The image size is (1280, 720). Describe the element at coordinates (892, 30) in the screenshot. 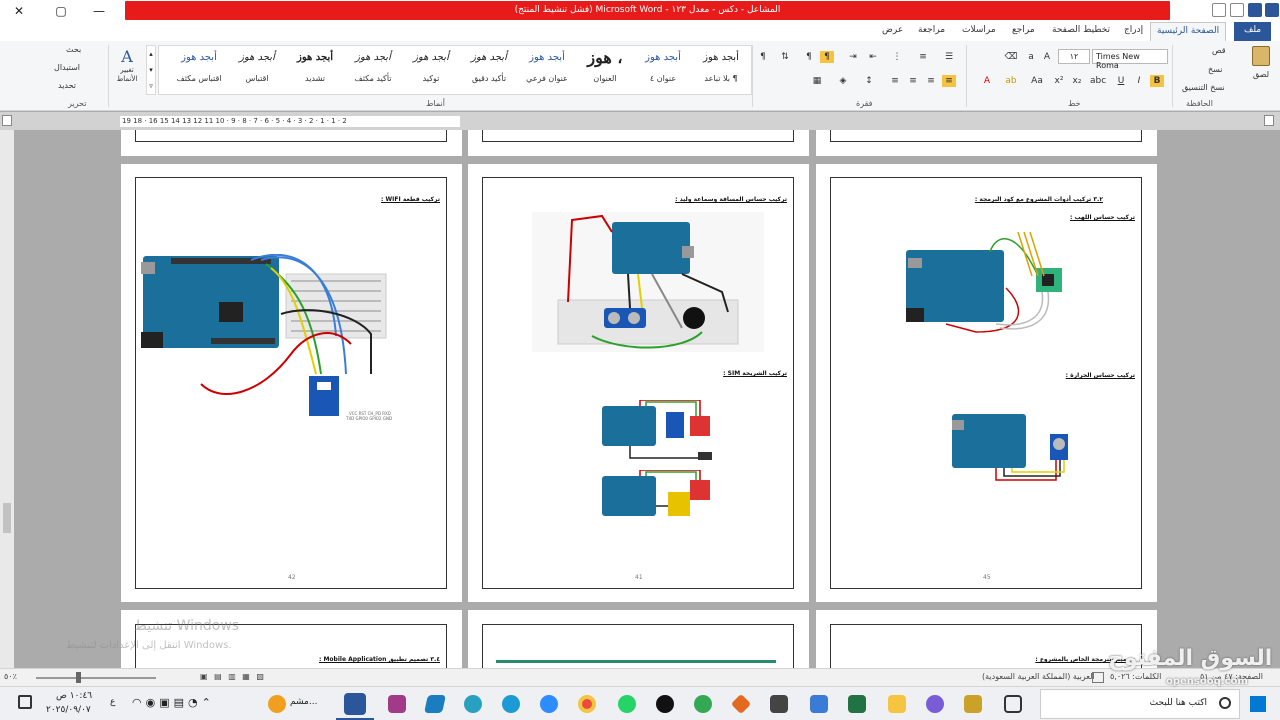

I see `tab-view: عرض` at that location.